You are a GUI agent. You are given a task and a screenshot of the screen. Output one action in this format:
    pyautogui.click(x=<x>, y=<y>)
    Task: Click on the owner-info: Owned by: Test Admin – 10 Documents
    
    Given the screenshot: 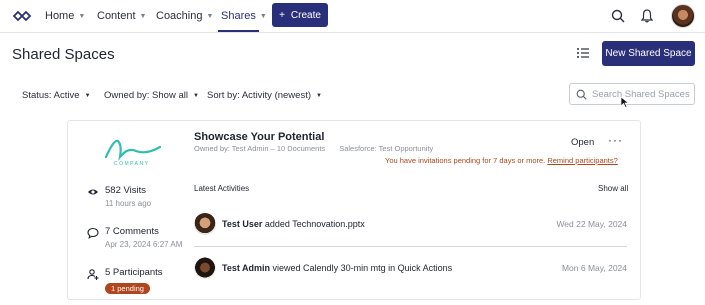 What is the action you would take?
    pyautogui.click(x=260, y=148)
    